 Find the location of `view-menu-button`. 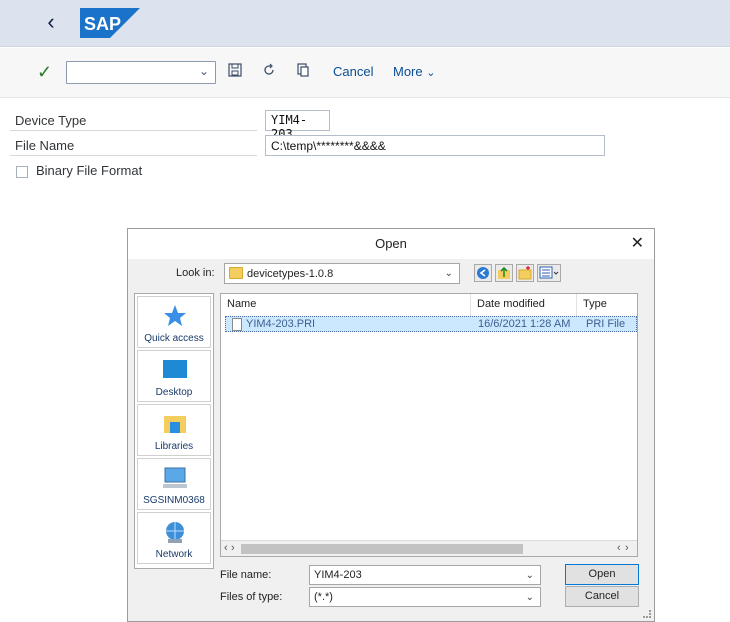

view-menu-button is located at coordinates (549, 273).